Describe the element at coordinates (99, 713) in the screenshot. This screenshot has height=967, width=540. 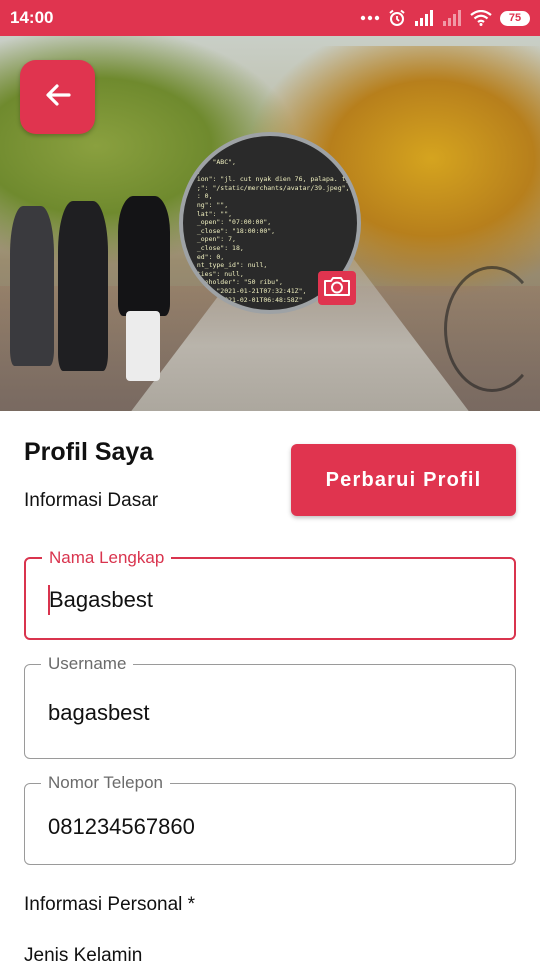
I see `username-value: bagasbest` at that location.